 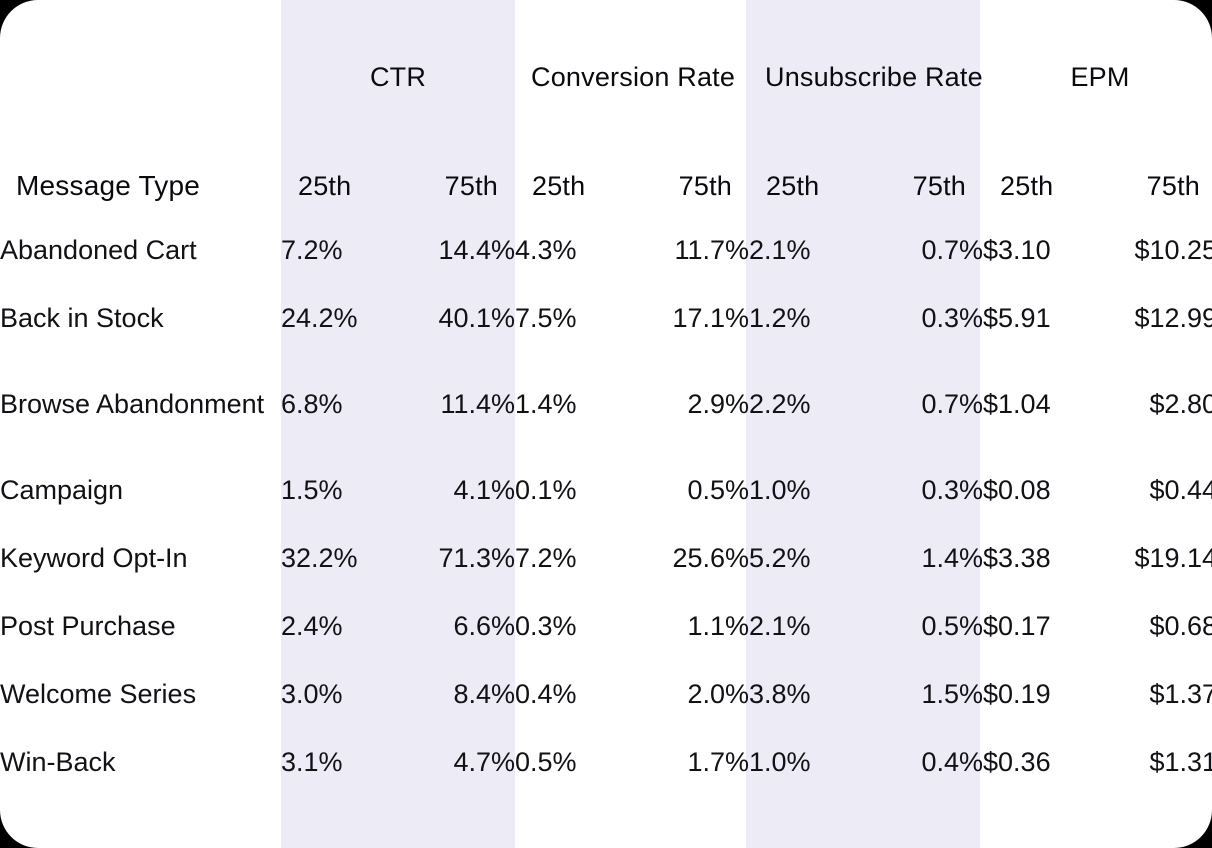 I want to click on group-header-ctr: CTR, so click(x=398, y=76).